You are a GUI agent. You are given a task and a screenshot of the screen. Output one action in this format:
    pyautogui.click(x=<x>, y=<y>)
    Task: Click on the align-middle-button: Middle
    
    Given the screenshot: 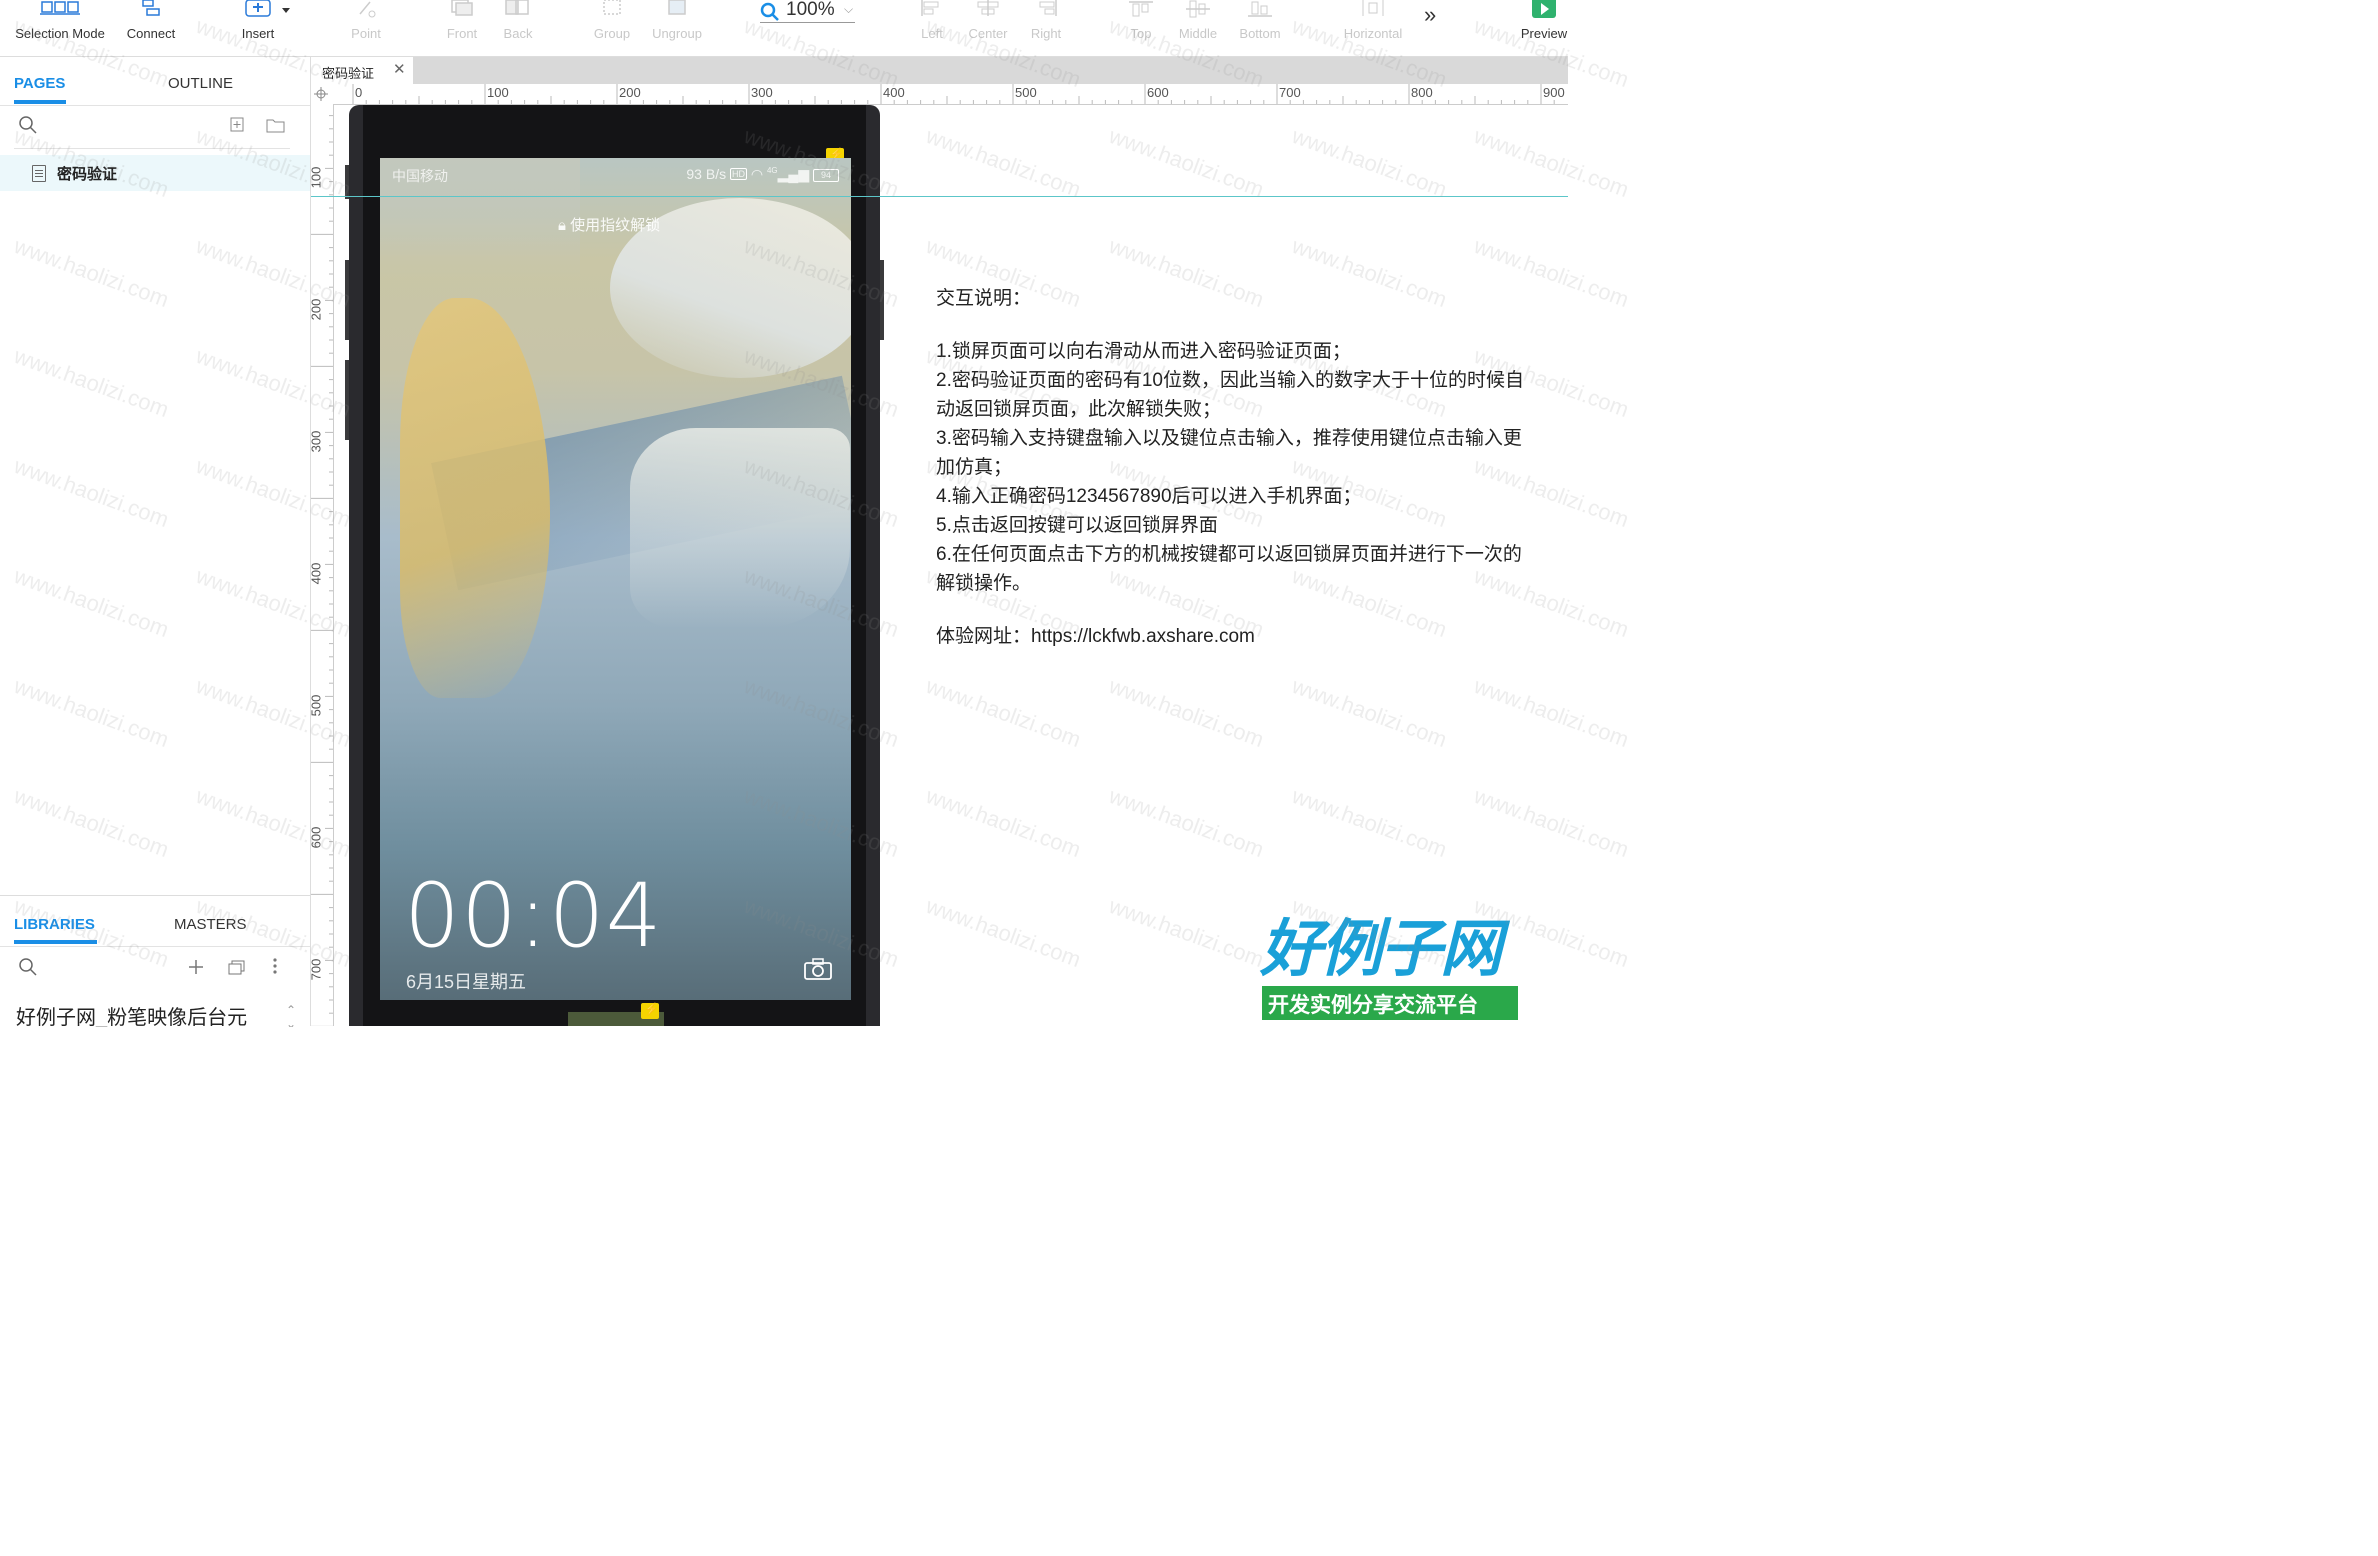 What is the action you would take?
    pyautogui.click(x=1198, y=28)
    